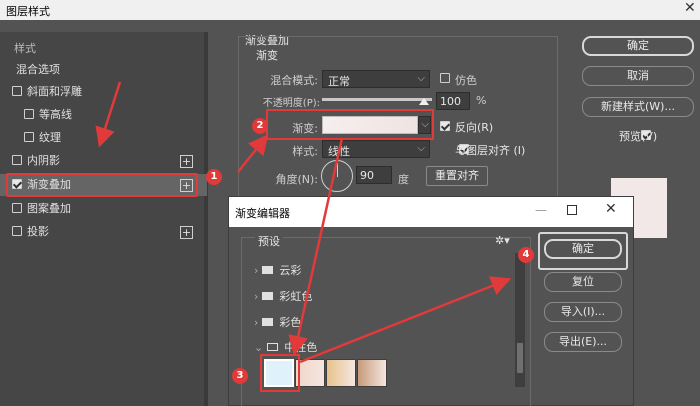 The width and height of the screenshot is (700, 406). I want to click on arrow-to-swatch, so click(316, 246).